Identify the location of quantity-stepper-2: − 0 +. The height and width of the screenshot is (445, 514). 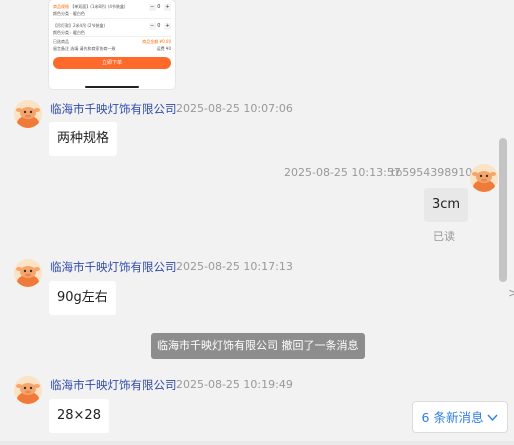
(159, 26).